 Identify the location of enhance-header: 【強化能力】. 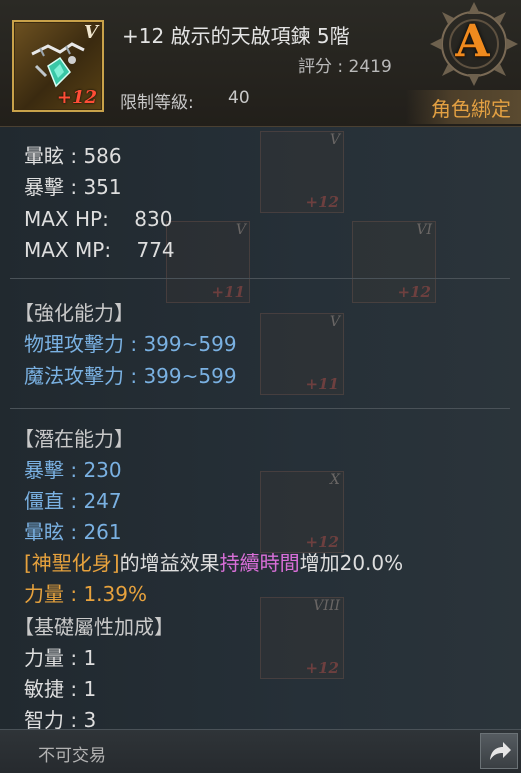
(74, 313).